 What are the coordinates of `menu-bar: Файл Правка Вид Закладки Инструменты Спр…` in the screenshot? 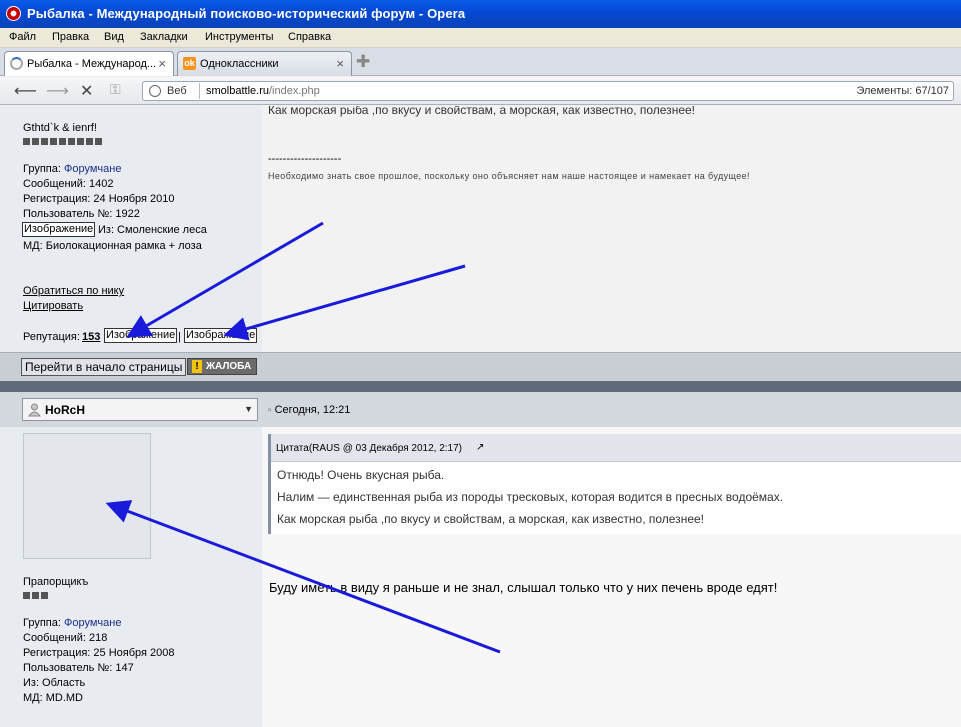 It's located at (480, 38).